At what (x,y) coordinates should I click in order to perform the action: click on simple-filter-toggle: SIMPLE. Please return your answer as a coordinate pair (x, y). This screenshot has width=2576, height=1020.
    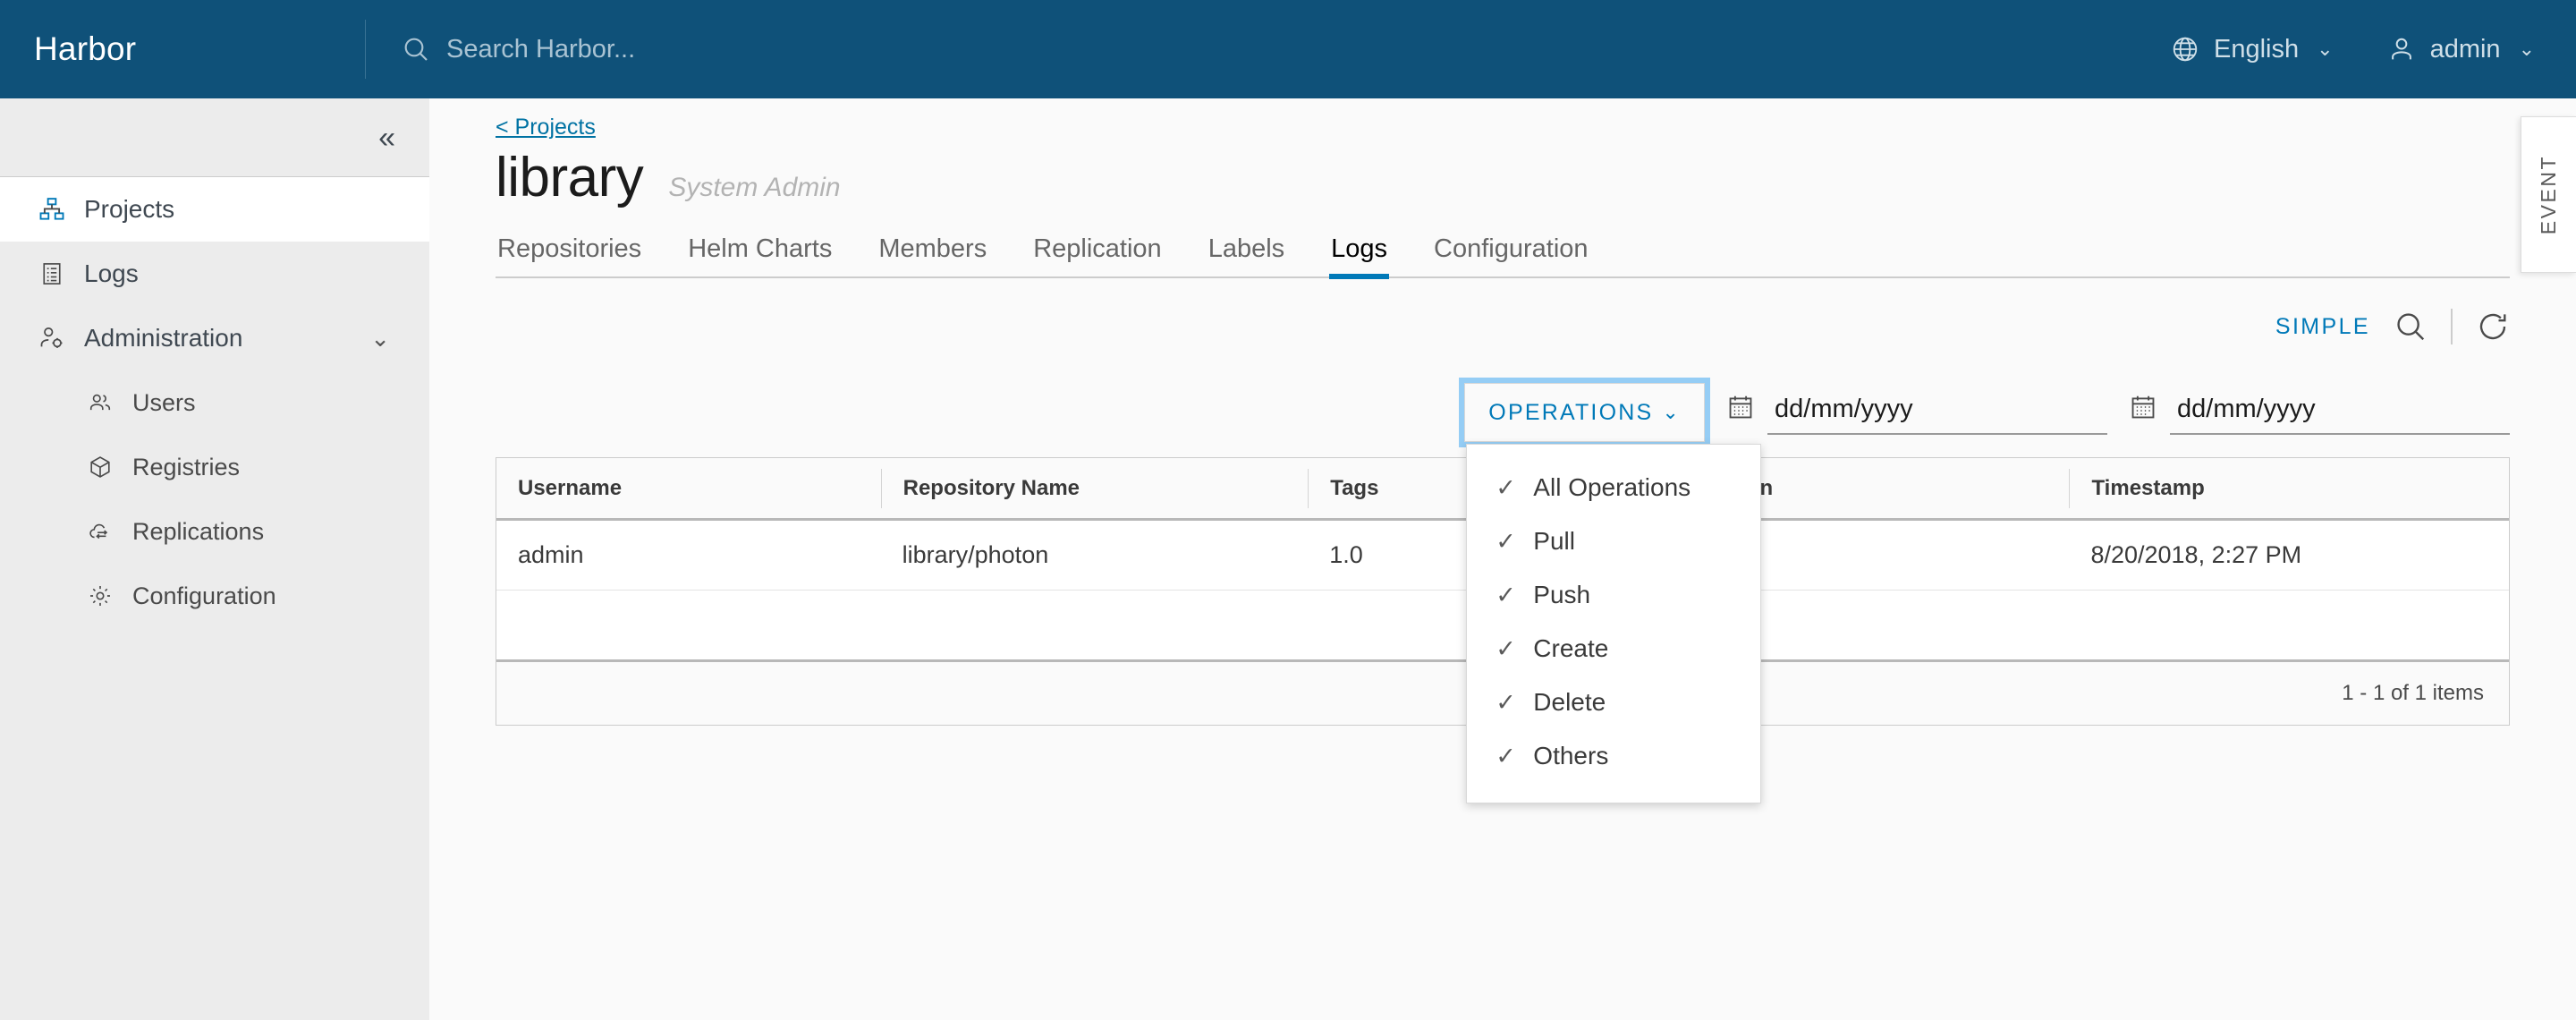
    Looking at the image, I should click on (2322, 327).